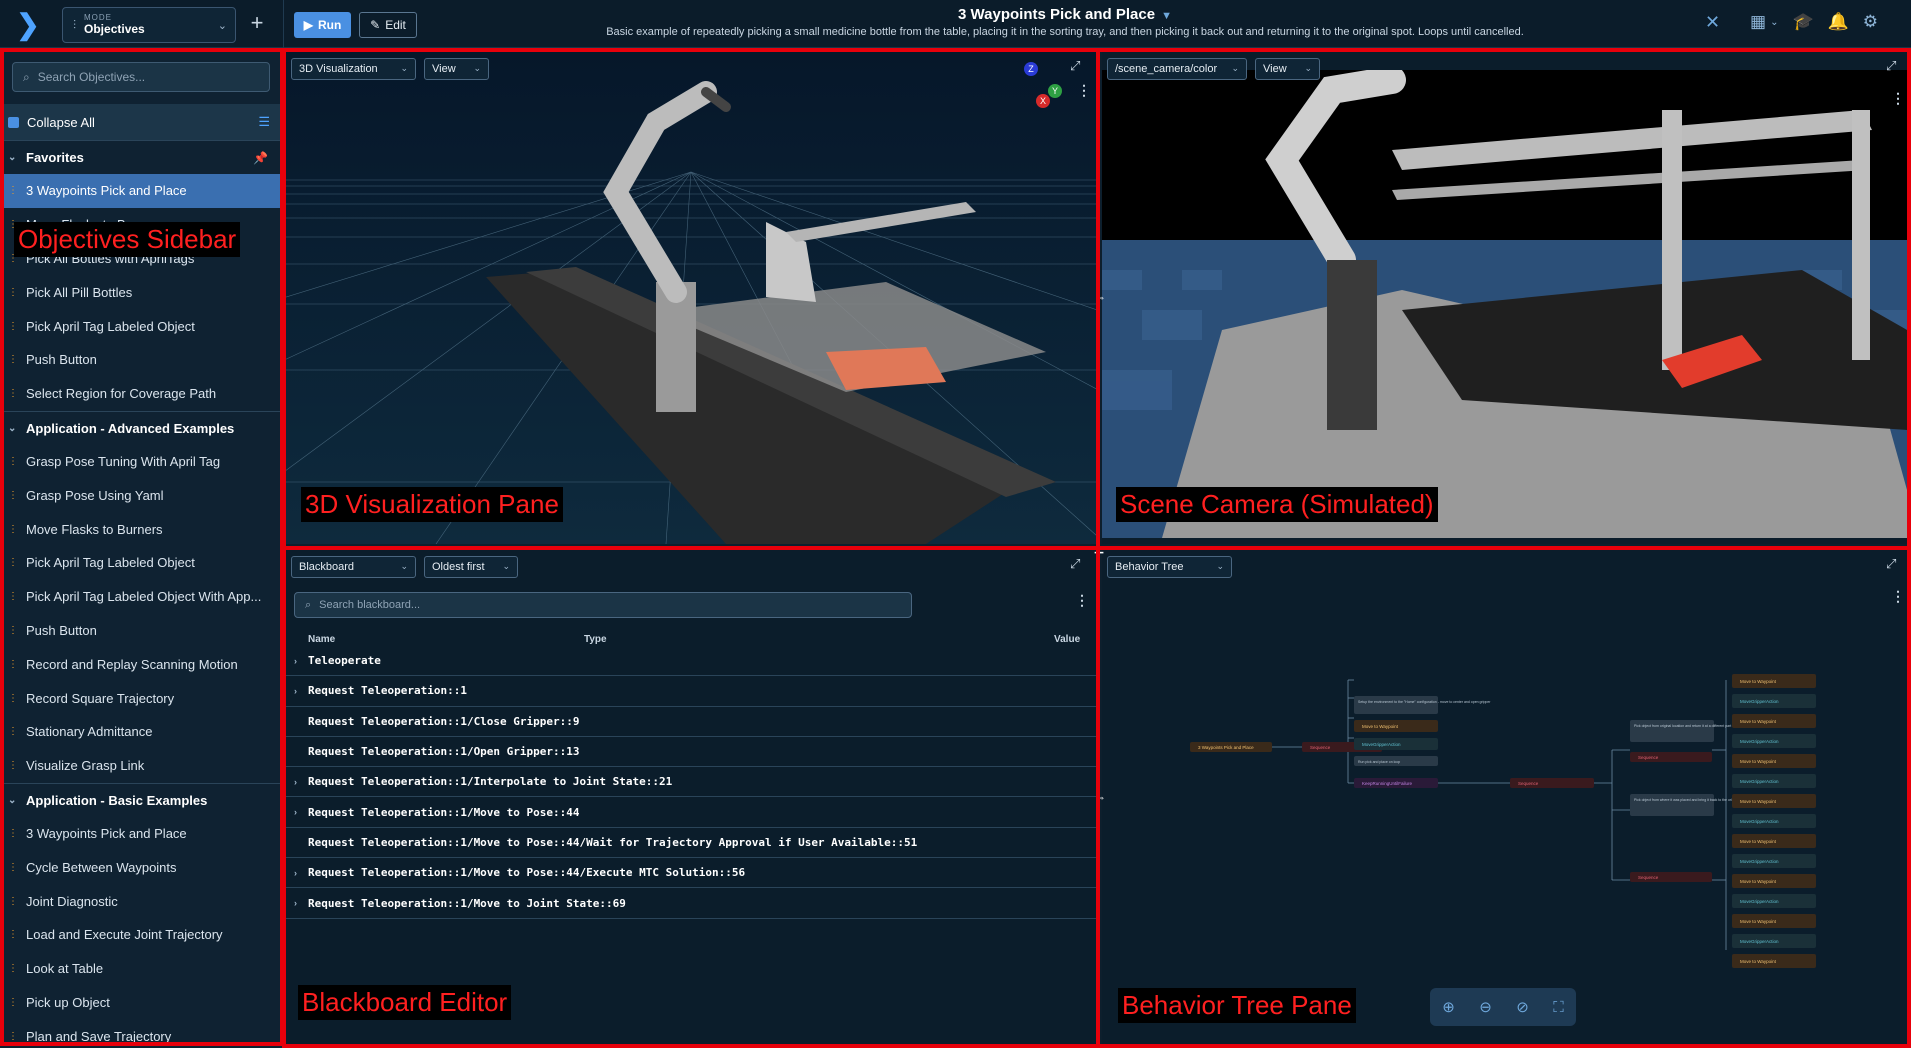  What do you see at coordinates (1396, 783) in the screenshot?
I see `tree-keep-running-node: KeepRunningUntilFailure` at bounding box center [1396, 783].